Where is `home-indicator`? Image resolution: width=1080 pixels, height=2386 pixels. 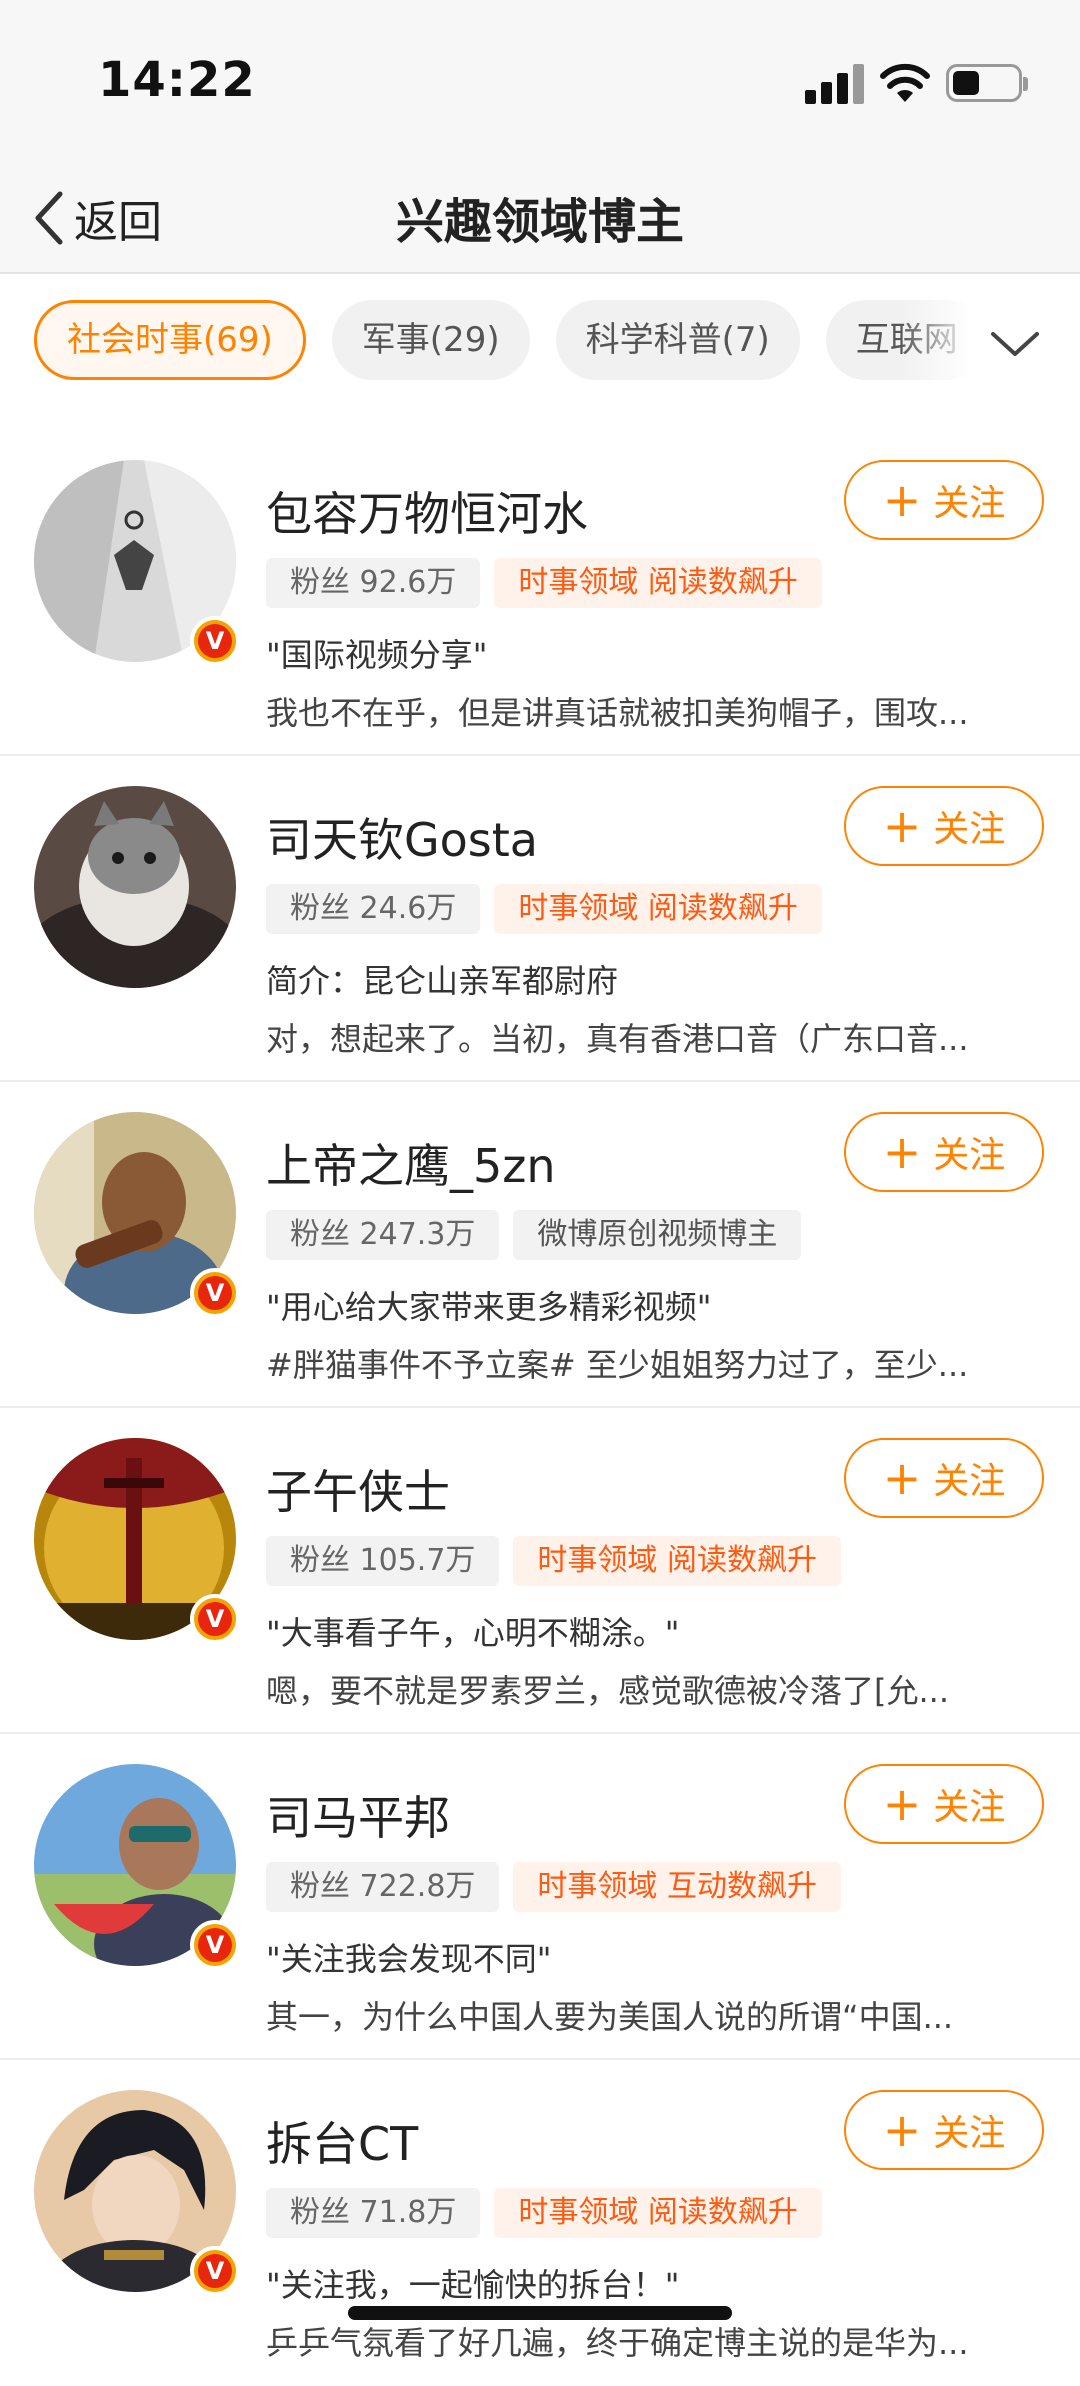
home-indicator is located at coordinates (540, 2313).